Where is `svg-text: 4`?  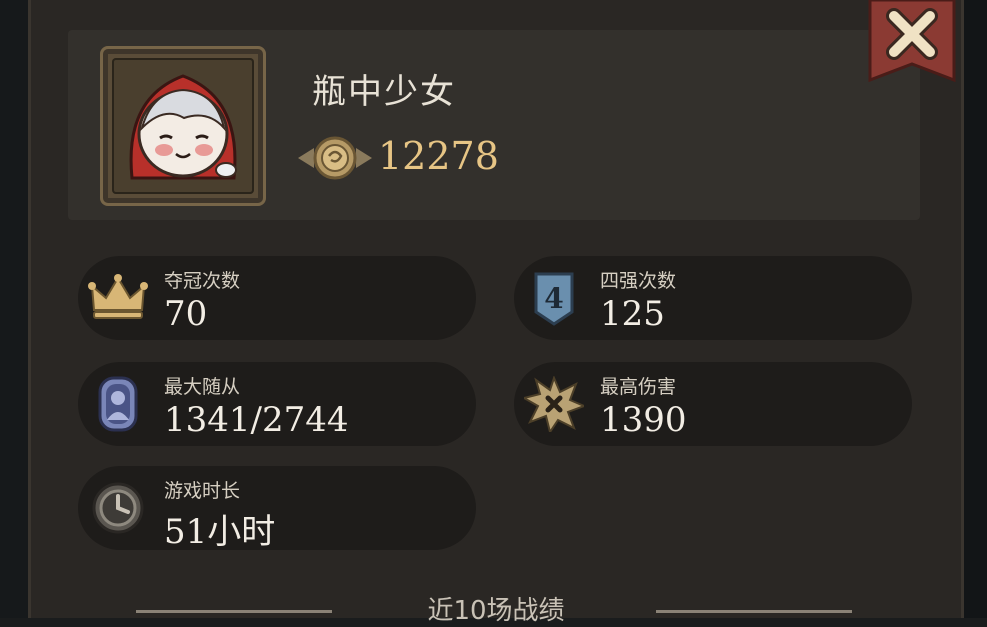
svg-text: 4 is located at coordinates (553, 298).